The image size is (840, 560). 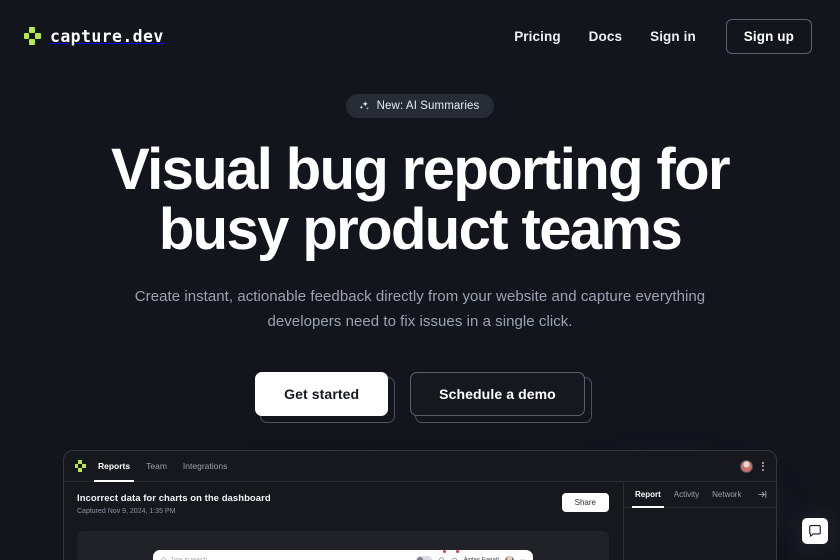 I want to click on schedule-demo-button-shell: Schedule a demo, so click(x=501, y=397).